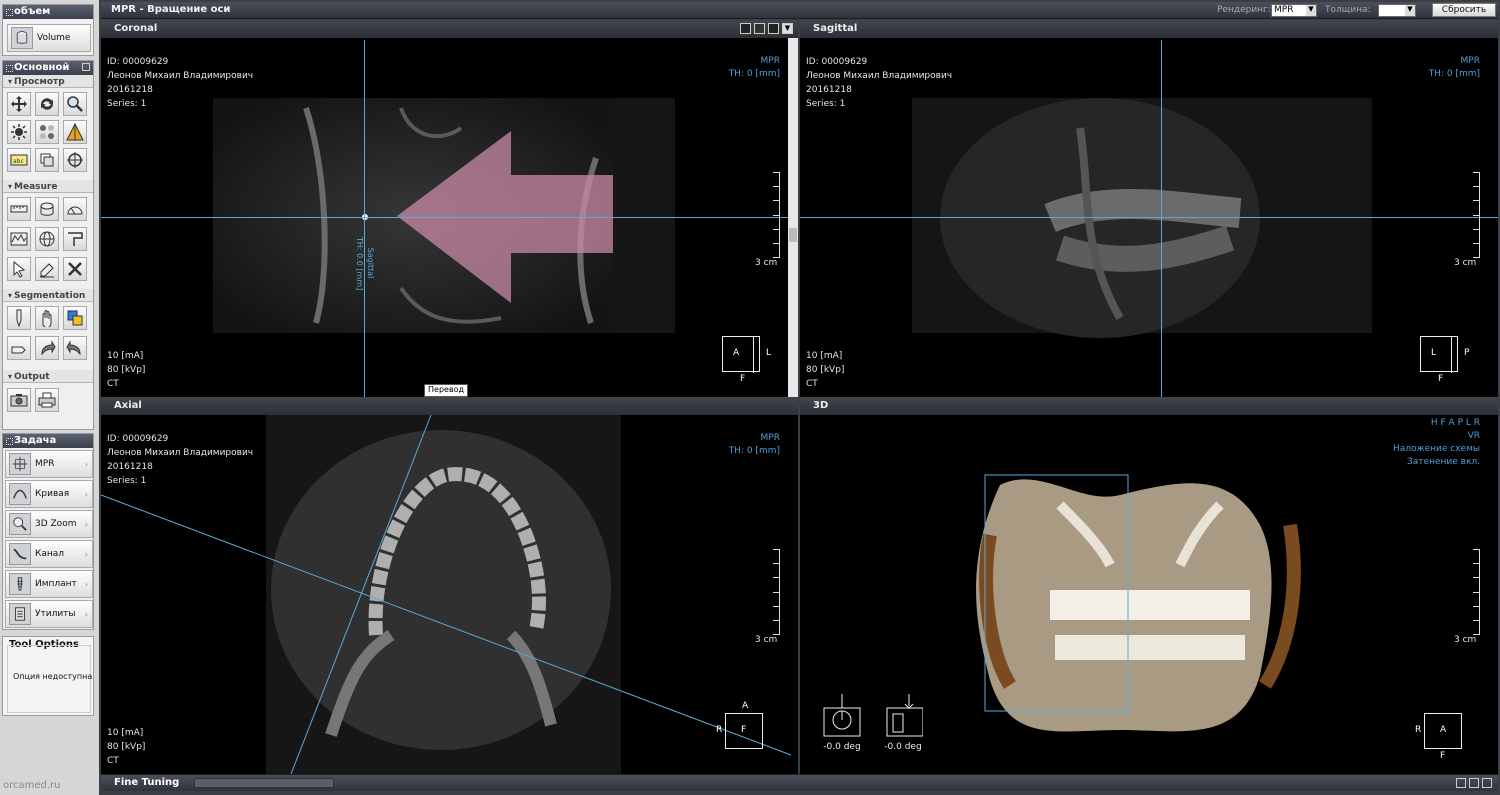  I want to click on brightness-icon, so click(19, 132).